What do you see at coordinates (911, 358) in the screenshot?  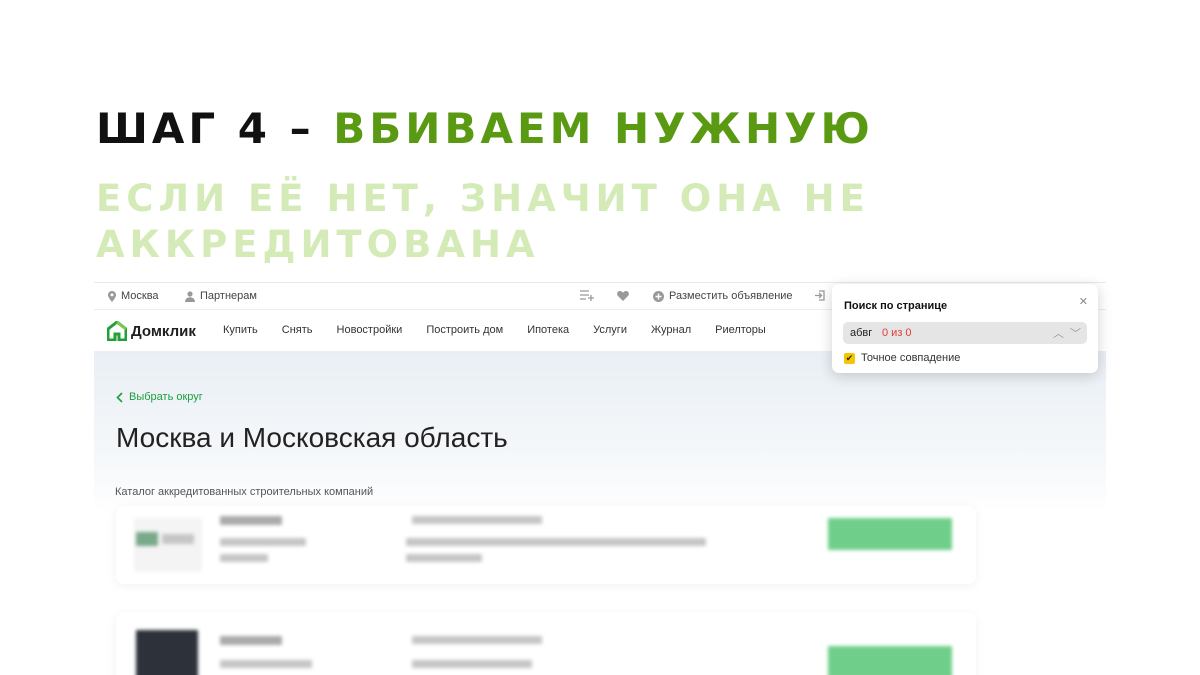 I see `exact-match-label: Точное совпадение` at bounding box center [911, 358].